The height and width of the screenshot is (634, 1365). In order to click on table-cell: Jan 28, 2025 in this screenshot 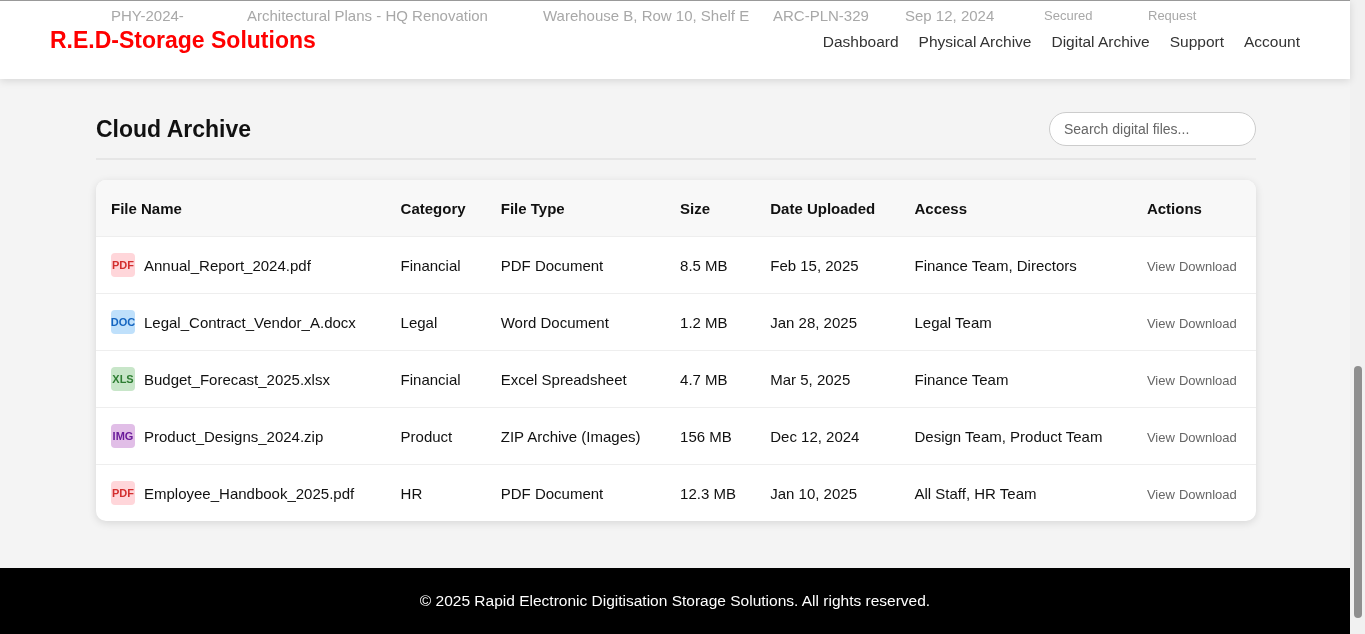, I will do `click(827, 322)`.